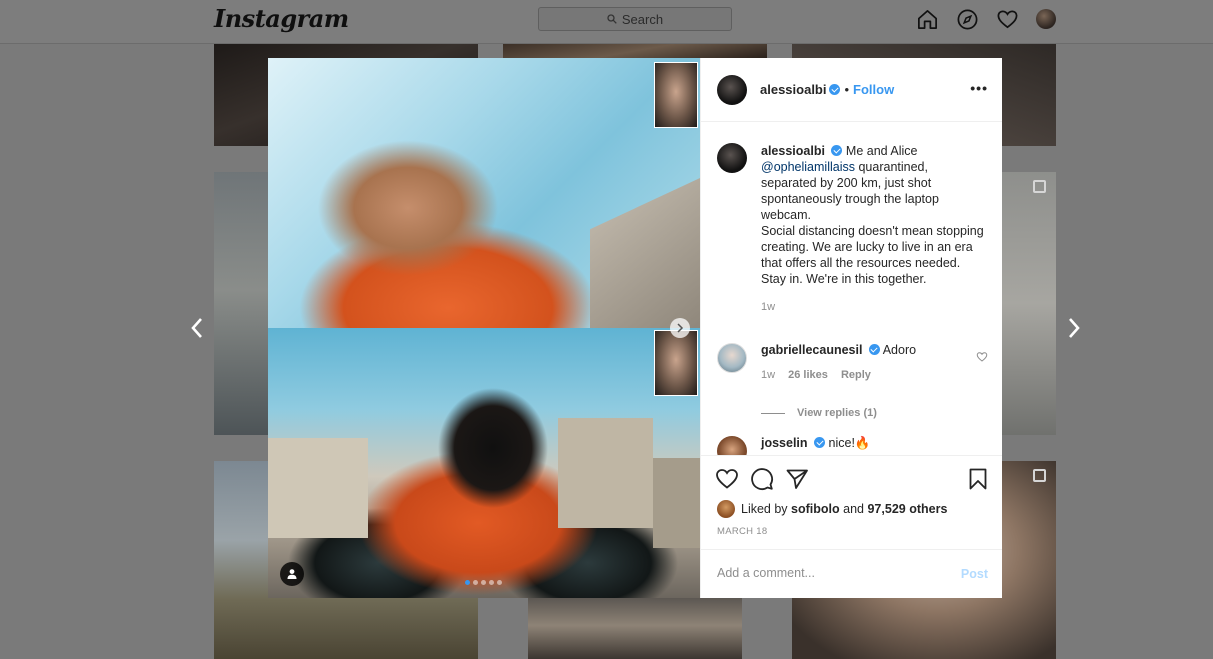  What do you see at coordinates (784, 443) in the screenshot?
I see `comment-username: josselin` at bounding box center [784, 443].